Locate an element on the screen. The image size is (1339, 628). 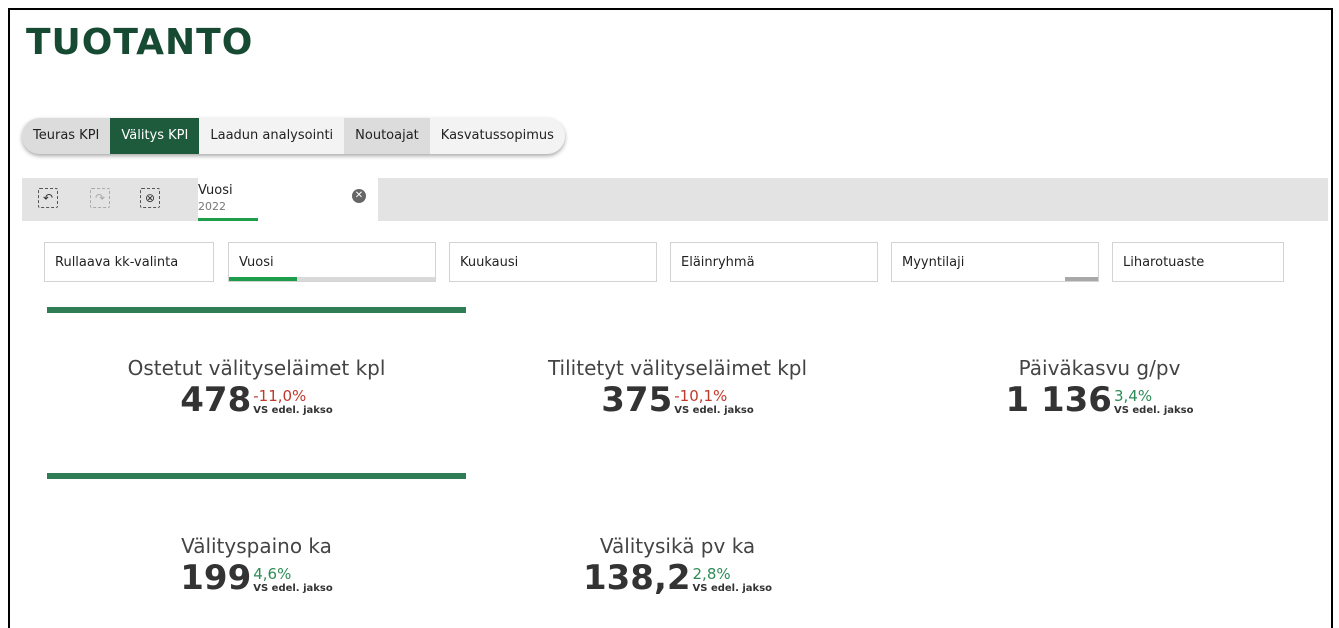
tab-valitys-kpi: Välitys KPI is located at coordinates (155, 136).